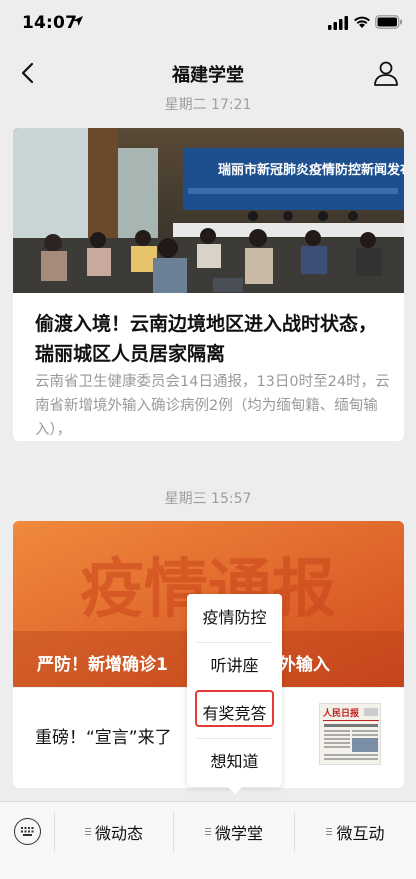  Describe the element at coordinates (360, 833) in the screenshot. I see `tab-label: 微互动` at that location.